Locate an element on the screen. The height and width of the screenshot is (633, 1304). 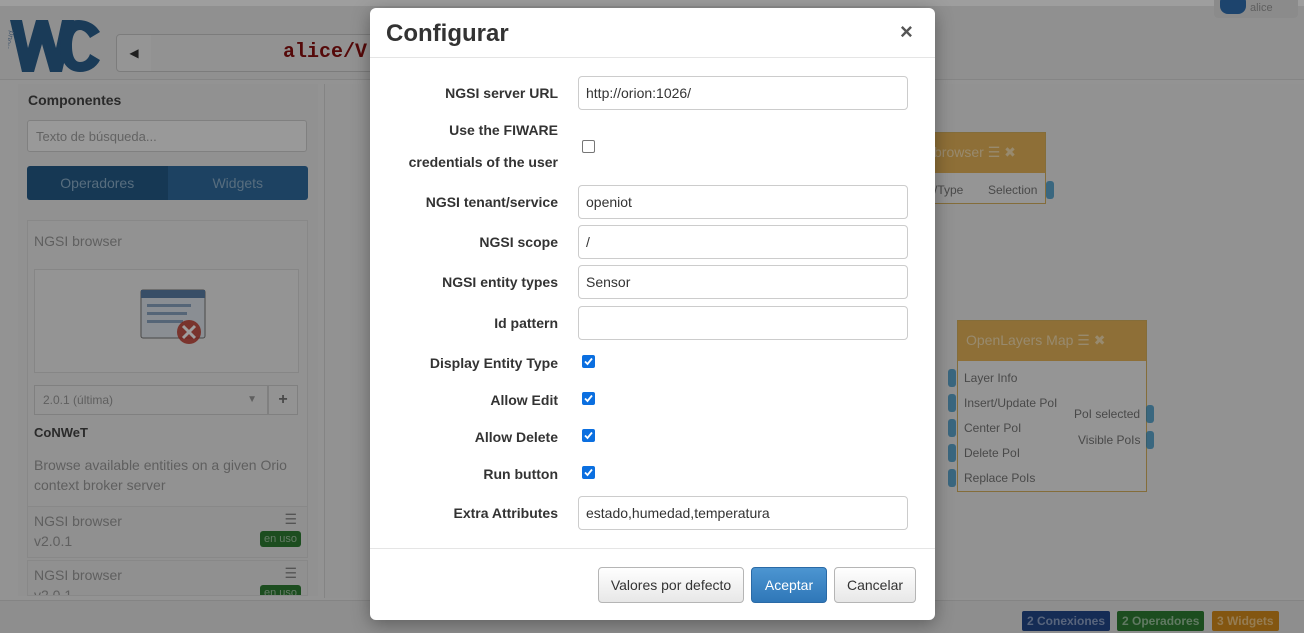
entity-types-label: NGSI entity types is located at coordinates (500, 282).